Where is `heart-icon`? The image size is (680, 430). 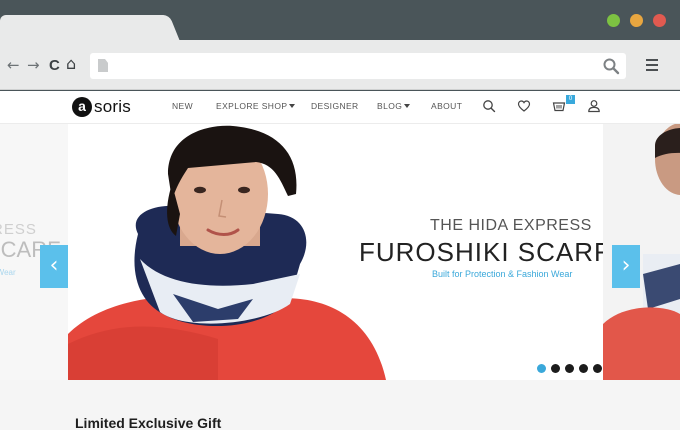 heart-icon is located at coordinates (524, 106).